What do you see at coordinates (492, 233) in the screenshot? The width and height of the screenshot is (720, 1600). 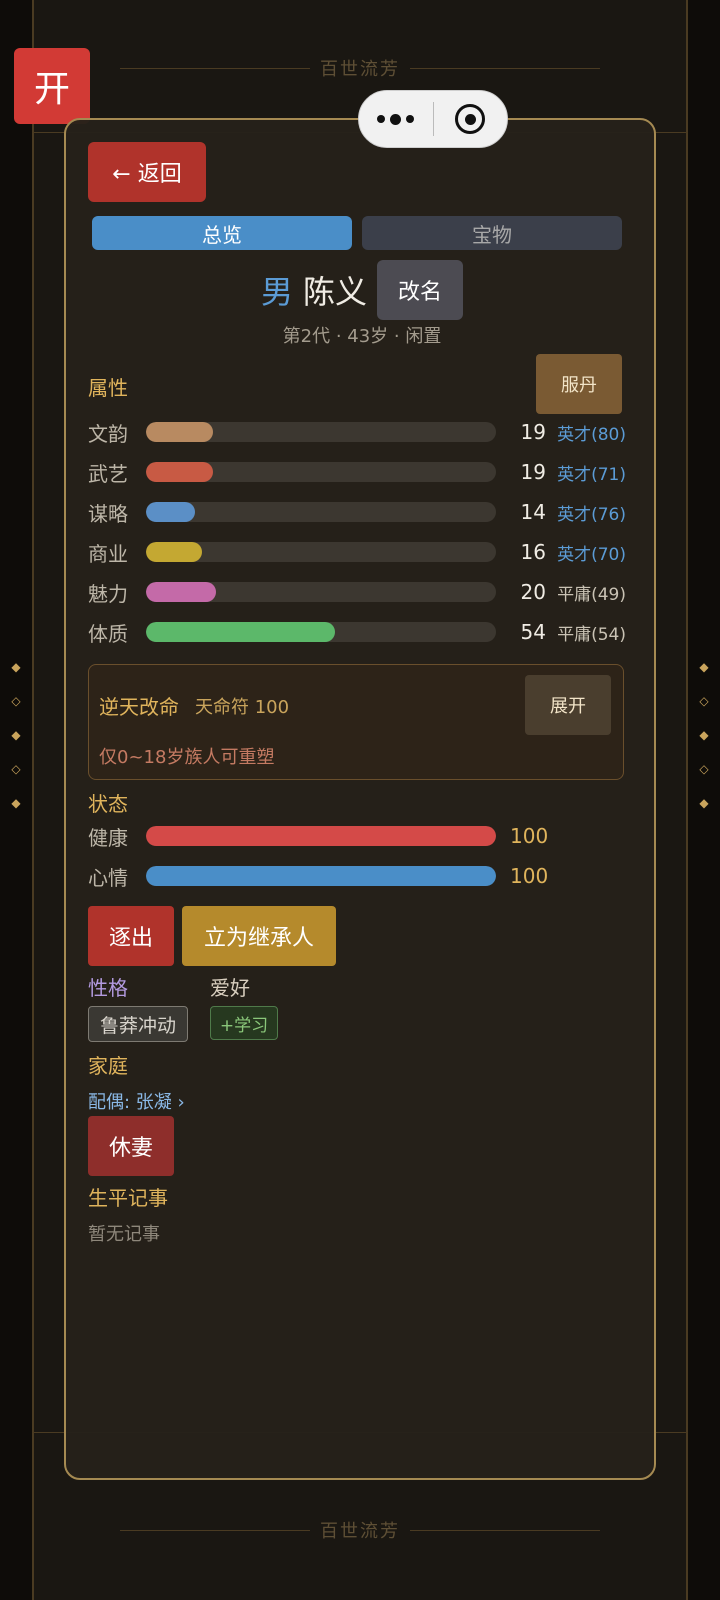 I see `tab-treasures: 宝物` at bounding box center [492, 233].